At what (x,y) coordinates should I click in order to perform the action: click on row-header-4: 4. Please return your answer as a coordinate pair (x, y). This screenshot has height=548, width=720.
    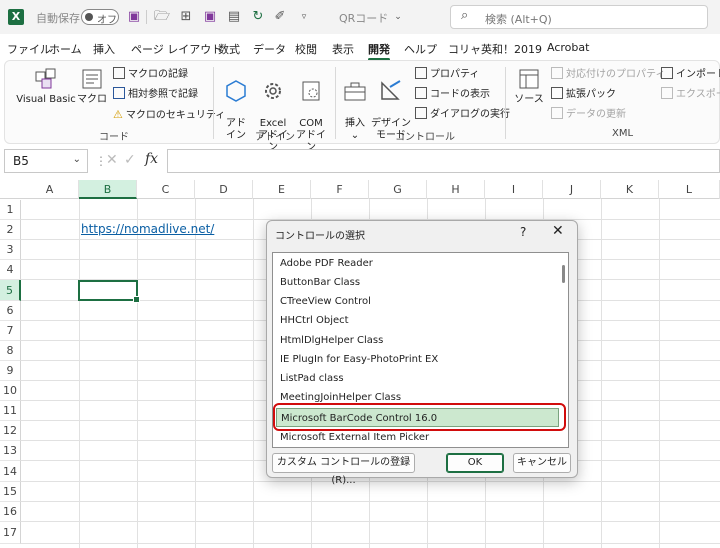
    Looking at the image, I should click on (10, 270).